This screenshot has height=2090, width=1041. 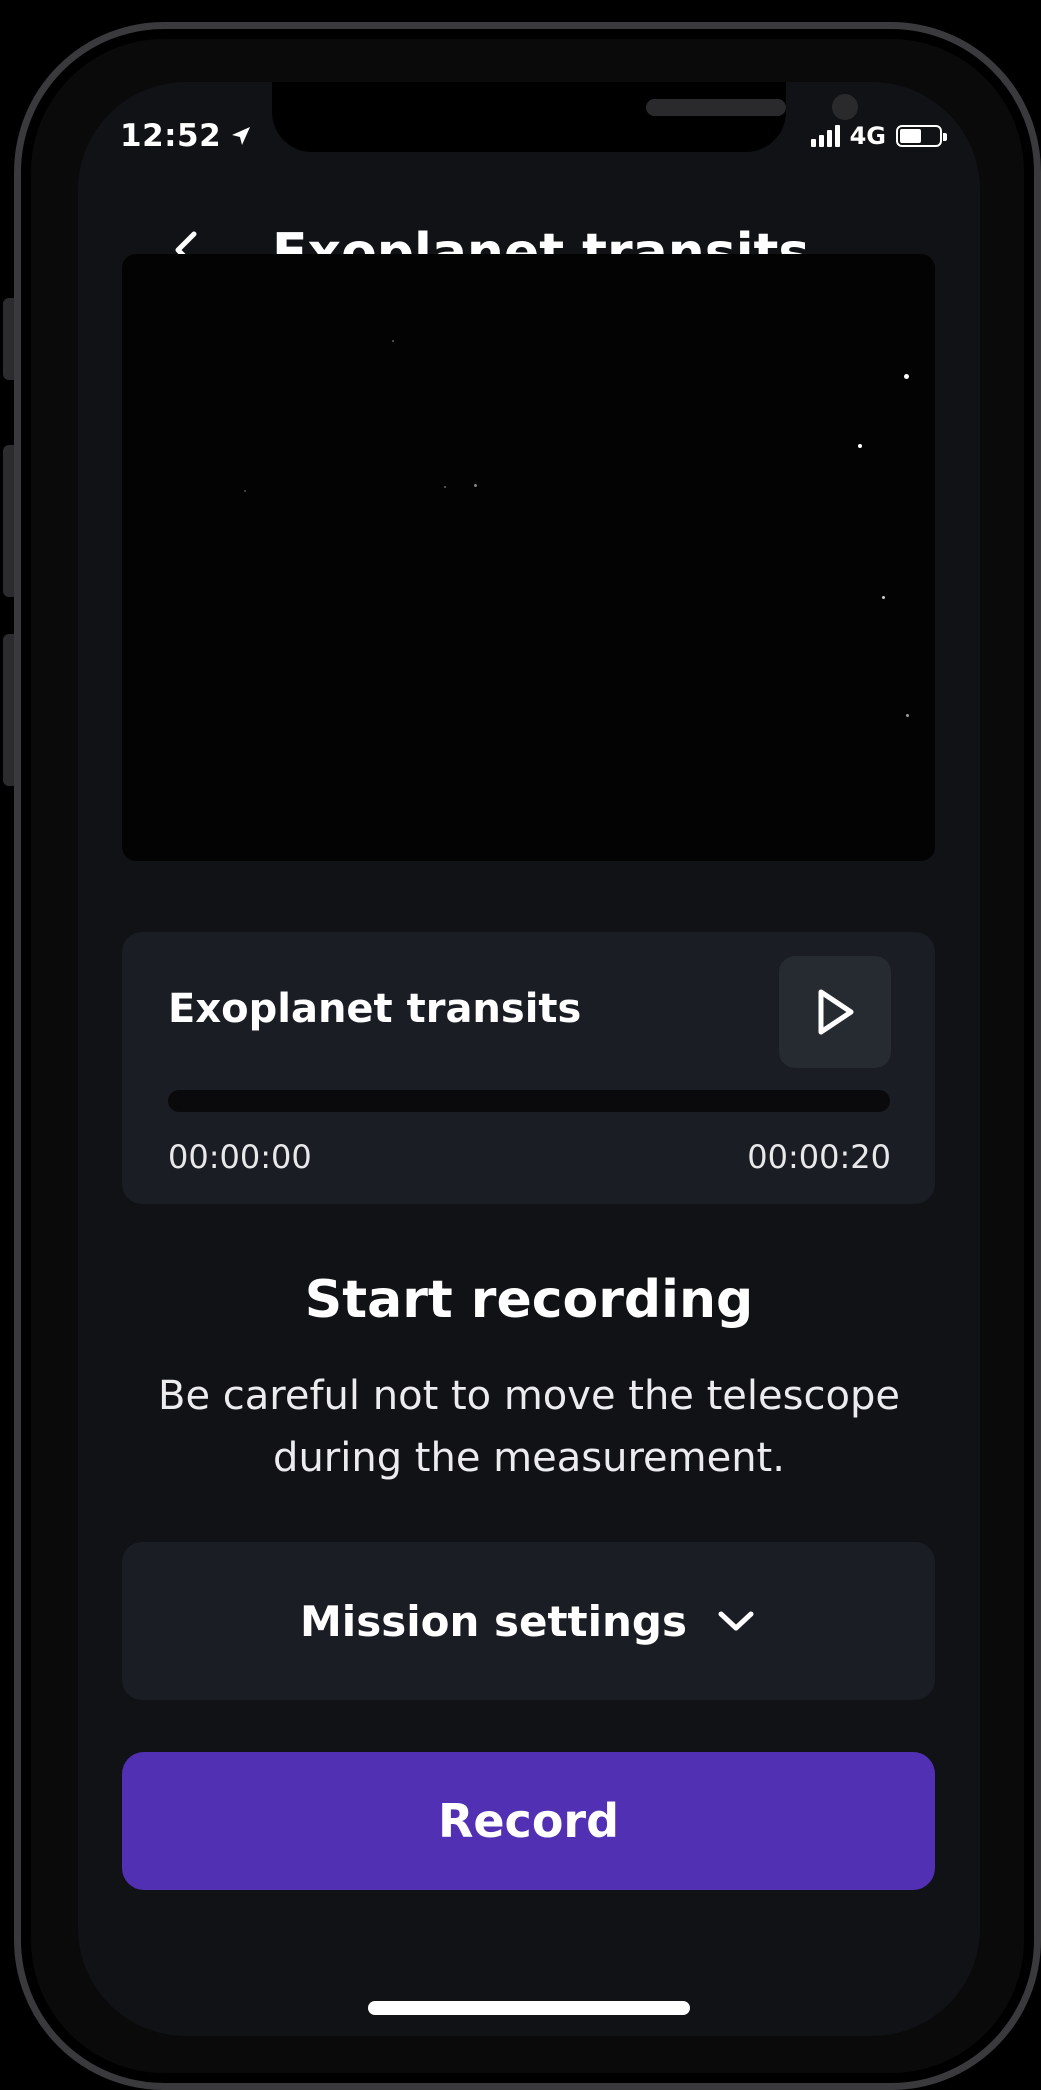 I want to click on front-camera, so click(x=845, y=107).